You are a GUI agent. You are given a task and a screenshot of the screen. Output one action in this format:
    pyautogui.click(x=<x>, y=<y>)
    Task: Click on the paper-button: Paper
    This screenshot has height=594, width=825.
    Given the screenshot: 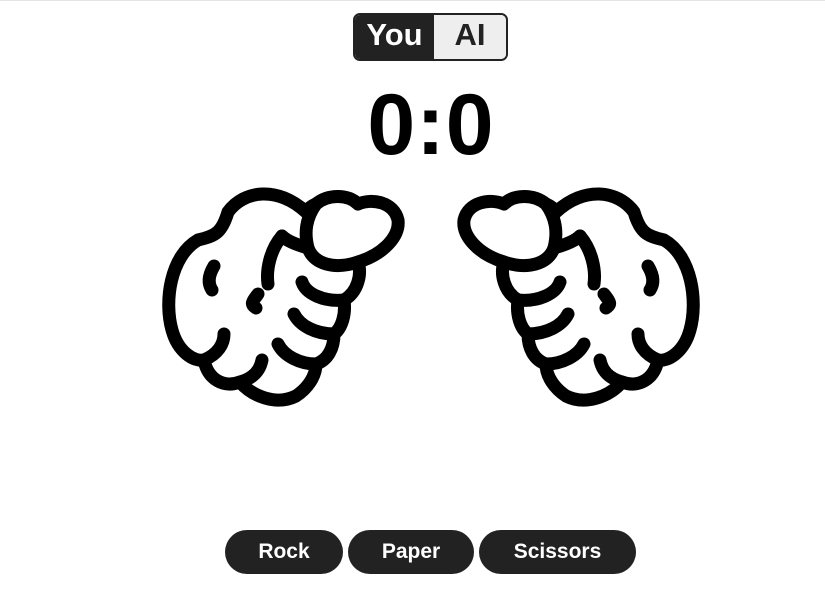 What is the action you would take?
    pyautogui.click(x=411, y=552)
    